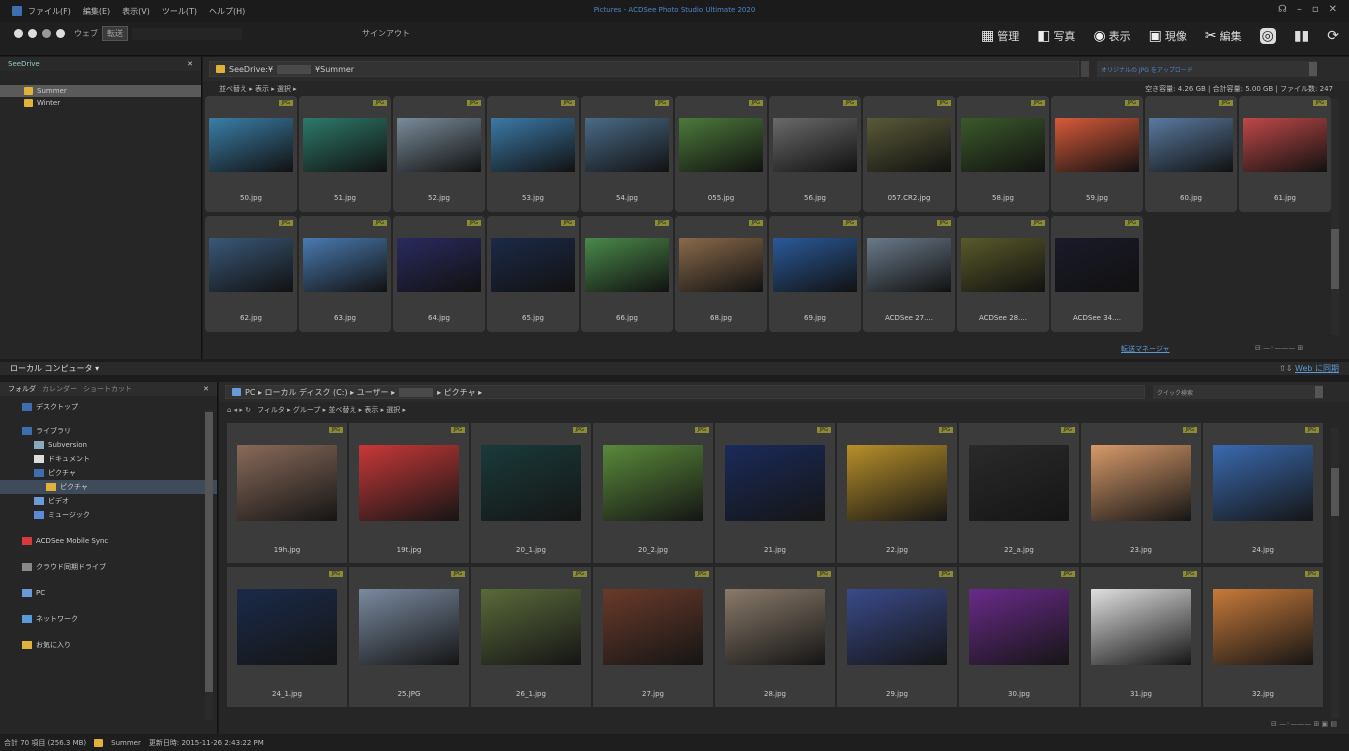 Image resolution: width=1349 pixels, height=751 pixels. What do you see at coordinates (721, 274) in the screenshot?
I see `thumbnail-tile: JPG 68.jpg` at bounding box center [721, 274].